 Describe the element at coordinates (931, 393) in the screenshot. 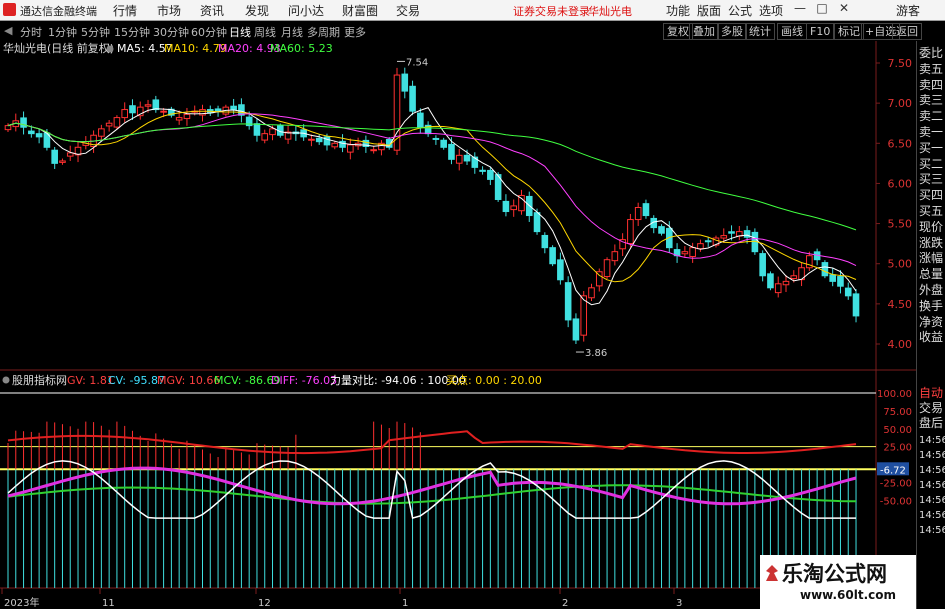

I see `side-bottom-label: 自动` at that location.